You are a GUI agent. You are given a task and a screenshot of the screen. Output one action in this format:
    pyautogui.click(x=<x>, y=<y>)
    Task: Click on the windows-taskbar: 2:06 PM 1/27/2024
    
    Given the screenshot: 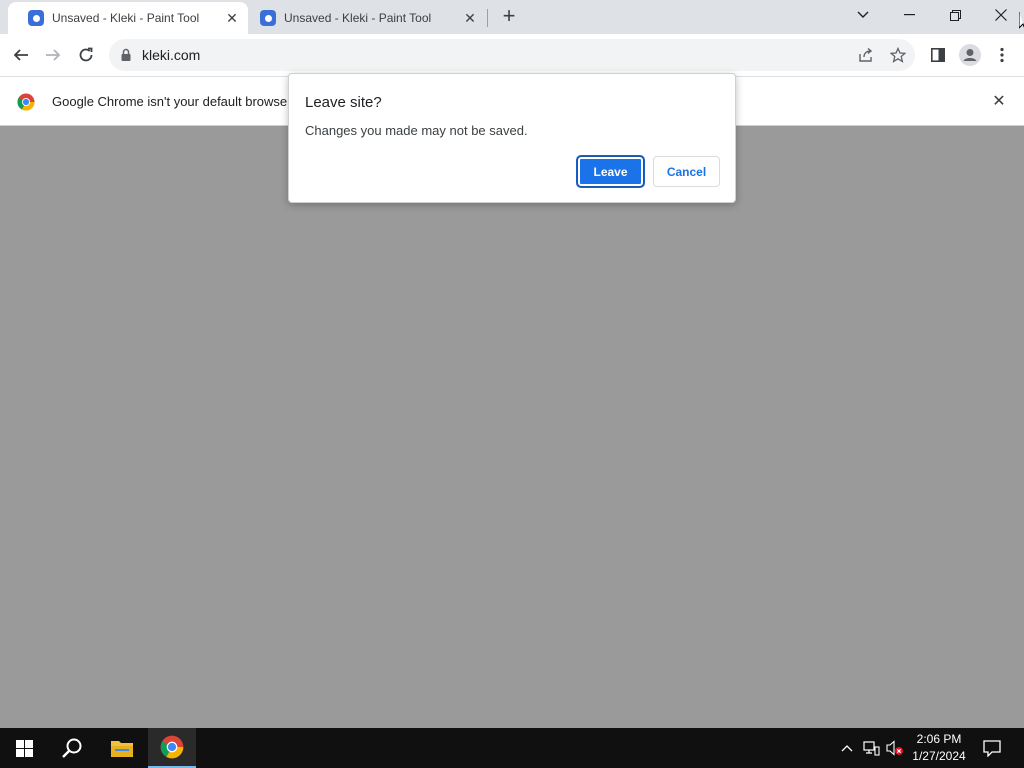 What is the action you would take?
    pyautogui.click(x=512, y=748)
    